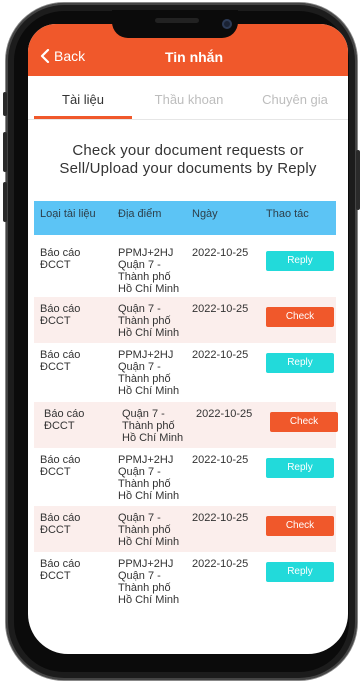 This screenshot has height=683, width=363. I want to click on column-header-location: Địa điểm, so click(140, 214).